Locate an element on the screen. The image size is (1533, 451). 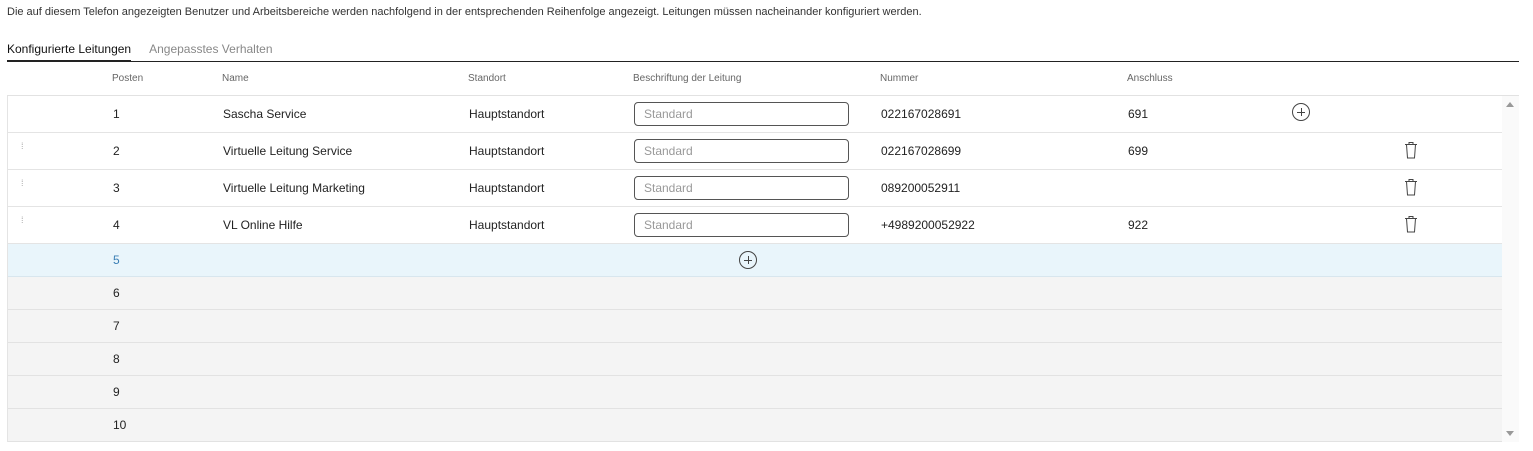
row-nummer: 089200052911 is located at coordinates (921, 188).